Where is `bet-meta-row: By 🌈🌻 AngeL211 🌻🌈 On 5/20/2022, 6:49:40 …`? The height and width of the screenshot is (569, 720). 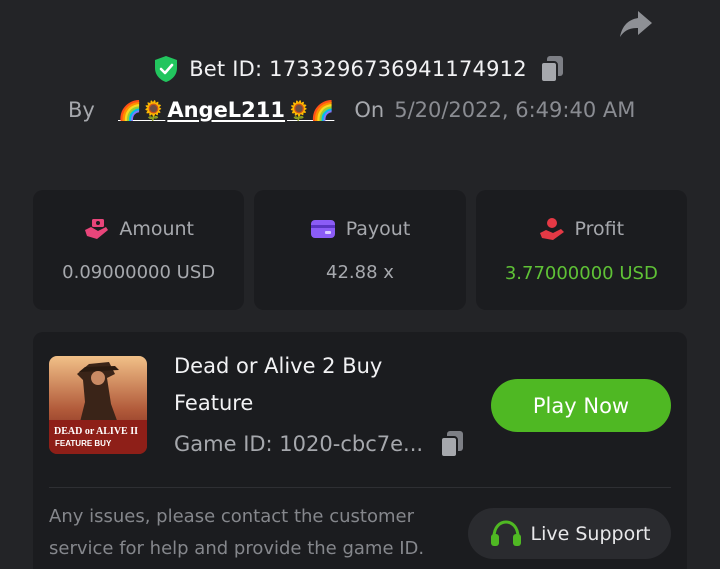
bet-meta-row: By 🌈🌻 AngeL211 🌻🌈 On 5/20/2022, 6:49:40 … is located at coordinates (351, 110).